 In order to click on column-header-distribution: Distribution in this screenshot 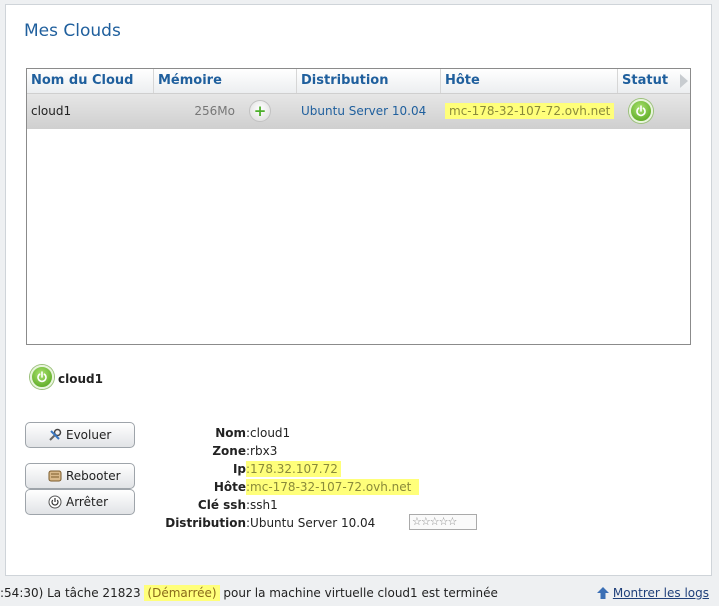, I will do `click(369, 81)`.